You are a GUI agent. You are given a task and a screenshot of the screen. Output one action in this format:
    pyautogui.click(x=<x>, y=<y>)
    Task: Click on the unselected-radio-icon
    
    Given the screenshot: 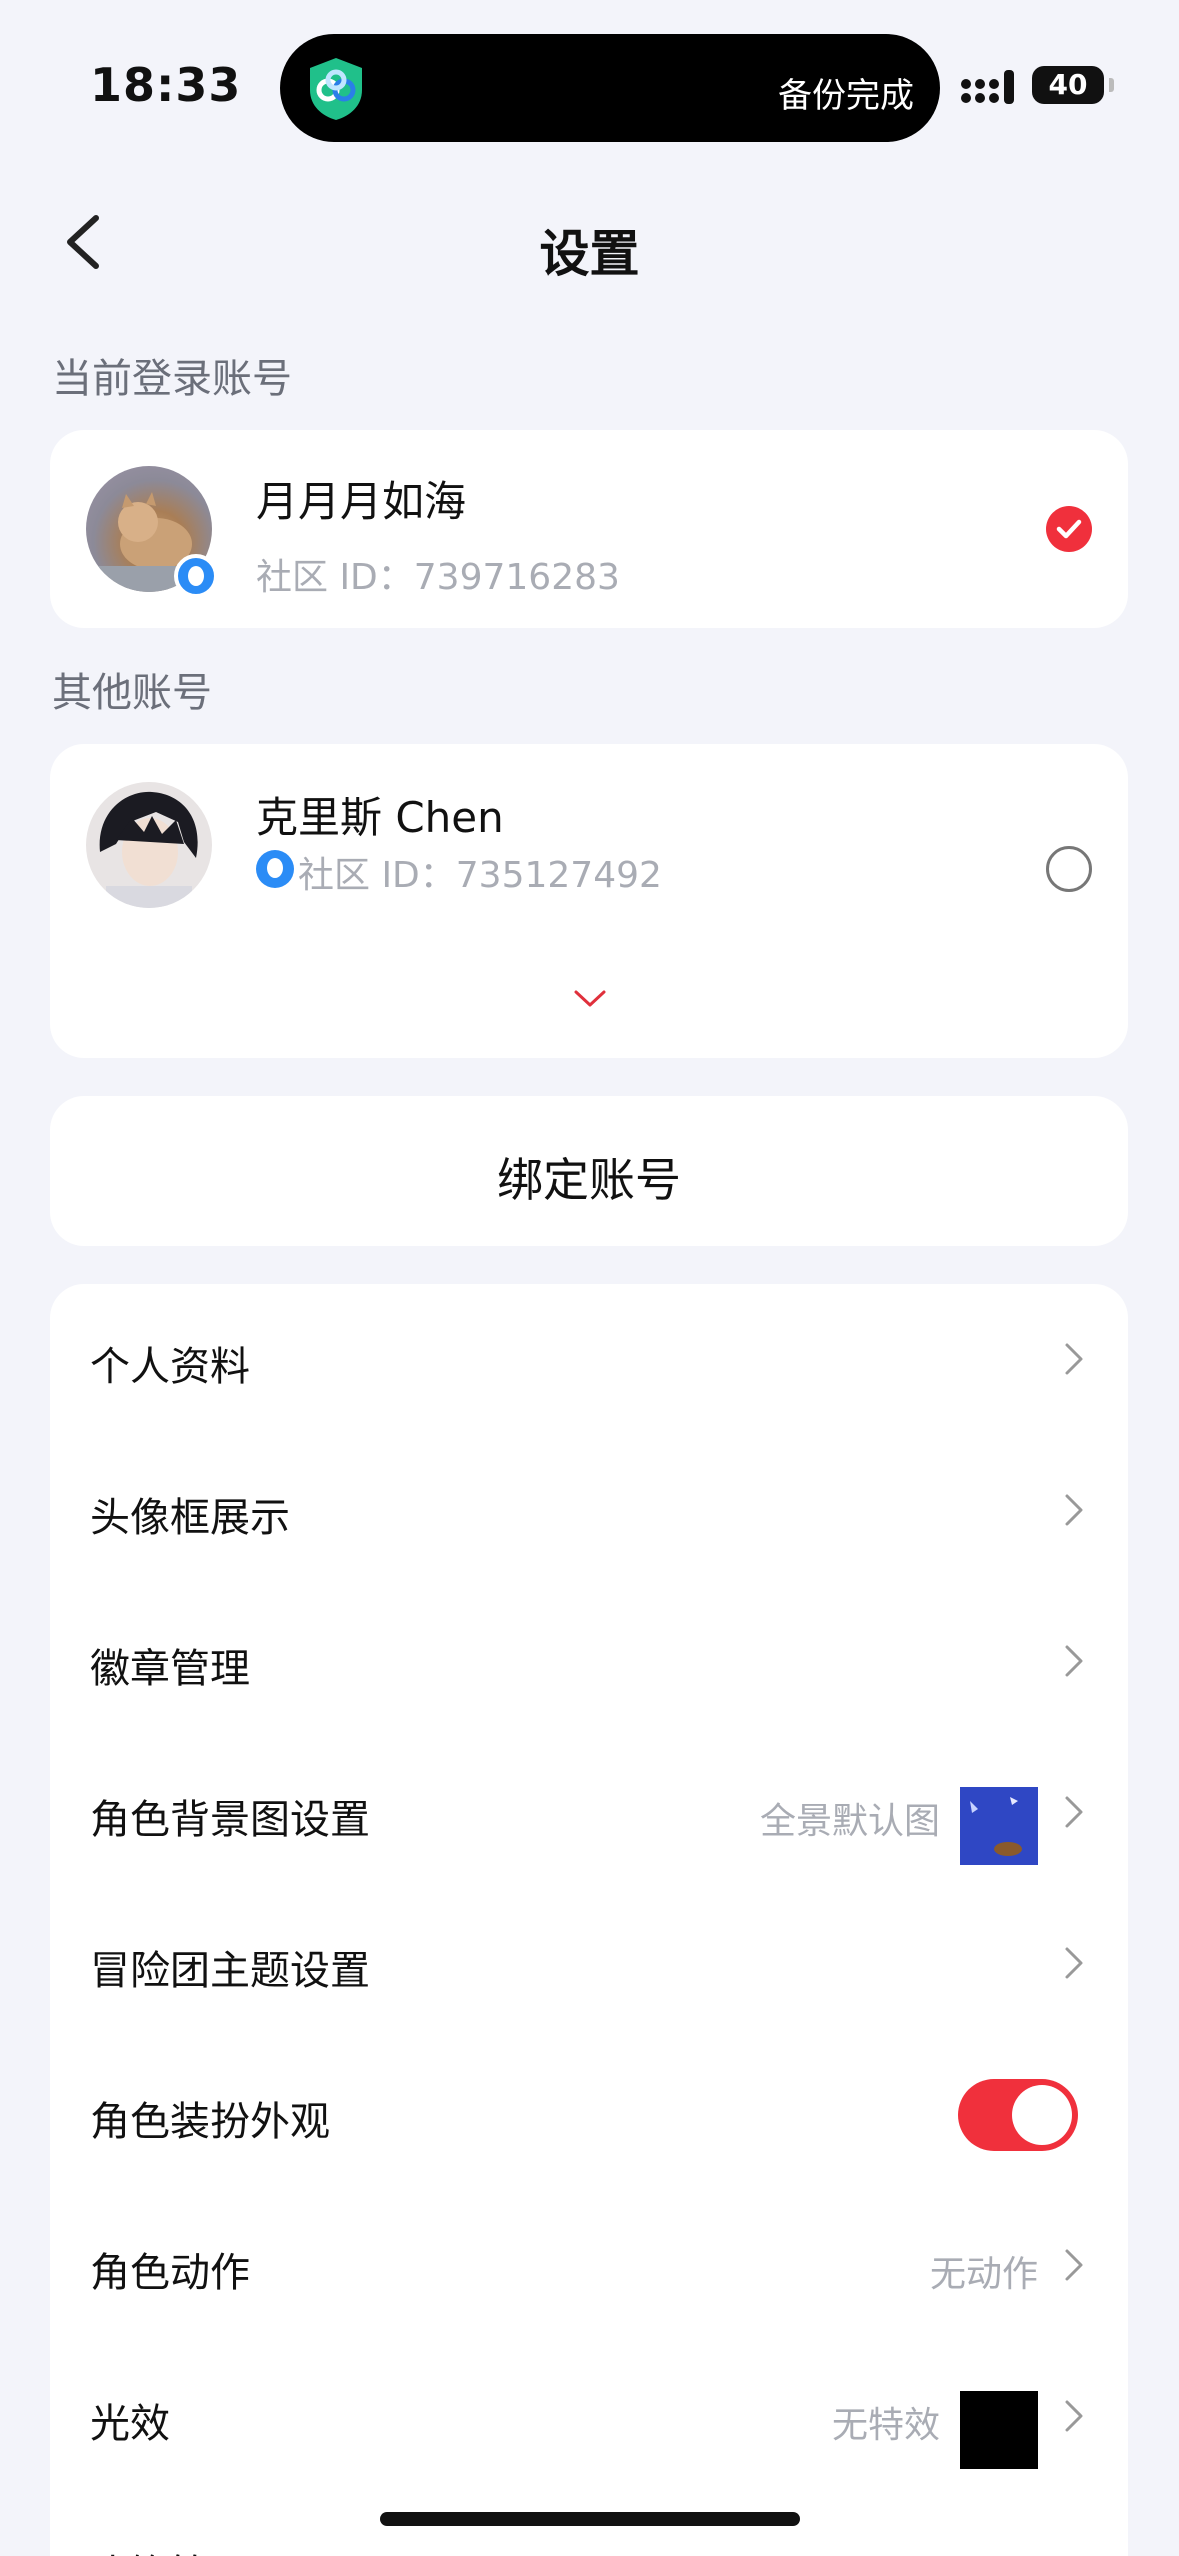 What is the action you would take?
    pyautogui.click(x=1069, y=869)
    